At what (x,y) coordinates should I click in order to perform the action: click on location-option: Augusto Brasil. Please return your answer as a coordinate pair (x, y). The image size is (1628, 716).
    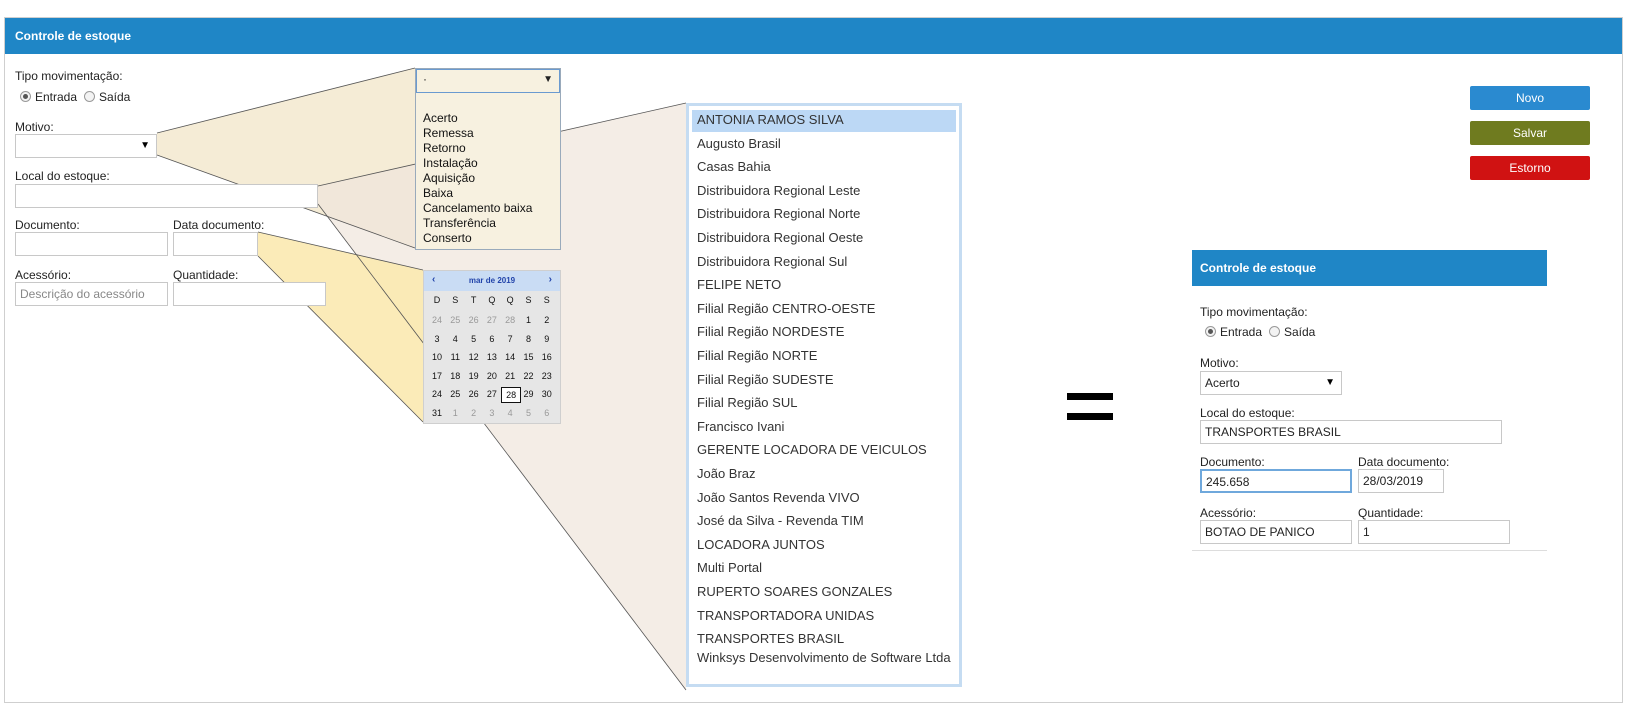
    Looking at the image, I should click on (739, 143).